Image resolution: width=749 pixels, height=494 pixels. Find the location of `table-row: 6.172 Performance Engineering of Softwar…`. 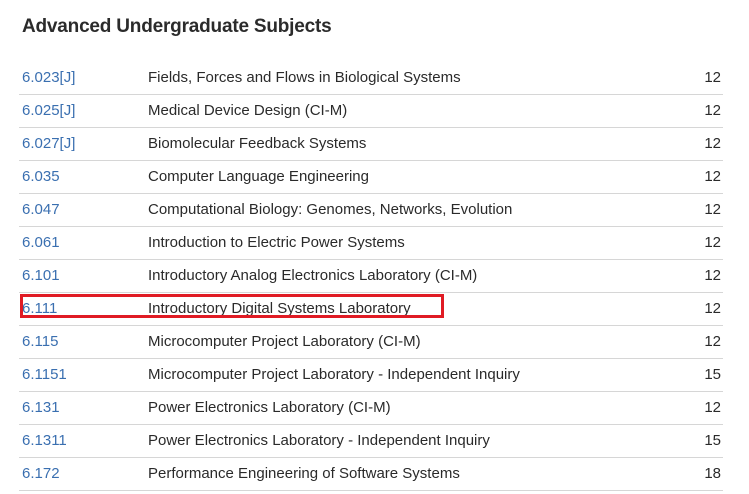

table-row: 6.172 Performance Engineering of Softwar… is located at coordinates (371, 474).